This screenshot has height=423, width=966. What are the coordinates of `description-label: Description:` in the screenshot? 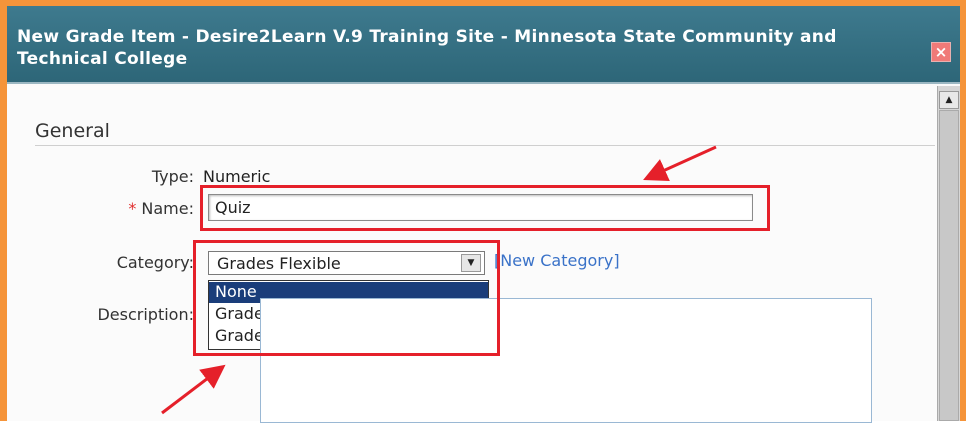 It's located at (145, 314).